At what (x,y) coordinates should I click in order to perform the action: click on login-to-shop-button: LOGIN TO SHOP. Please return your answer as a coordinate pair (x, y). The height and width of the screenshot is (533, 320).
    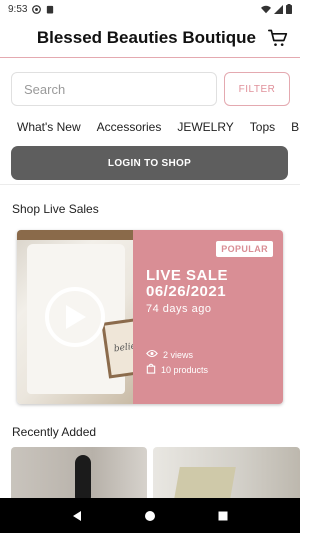
    Looking at the image, I should click on (149, 163).